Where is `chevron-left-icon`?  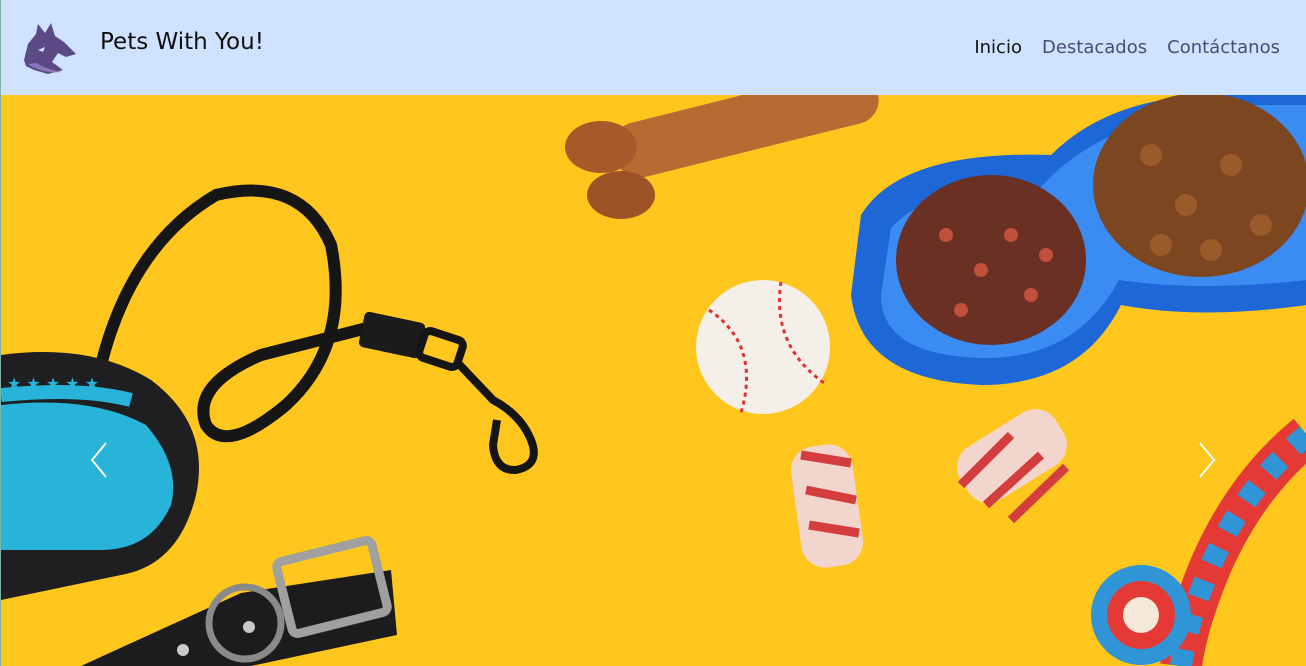 chevron-left-icon is located at coordinates (98, 460).